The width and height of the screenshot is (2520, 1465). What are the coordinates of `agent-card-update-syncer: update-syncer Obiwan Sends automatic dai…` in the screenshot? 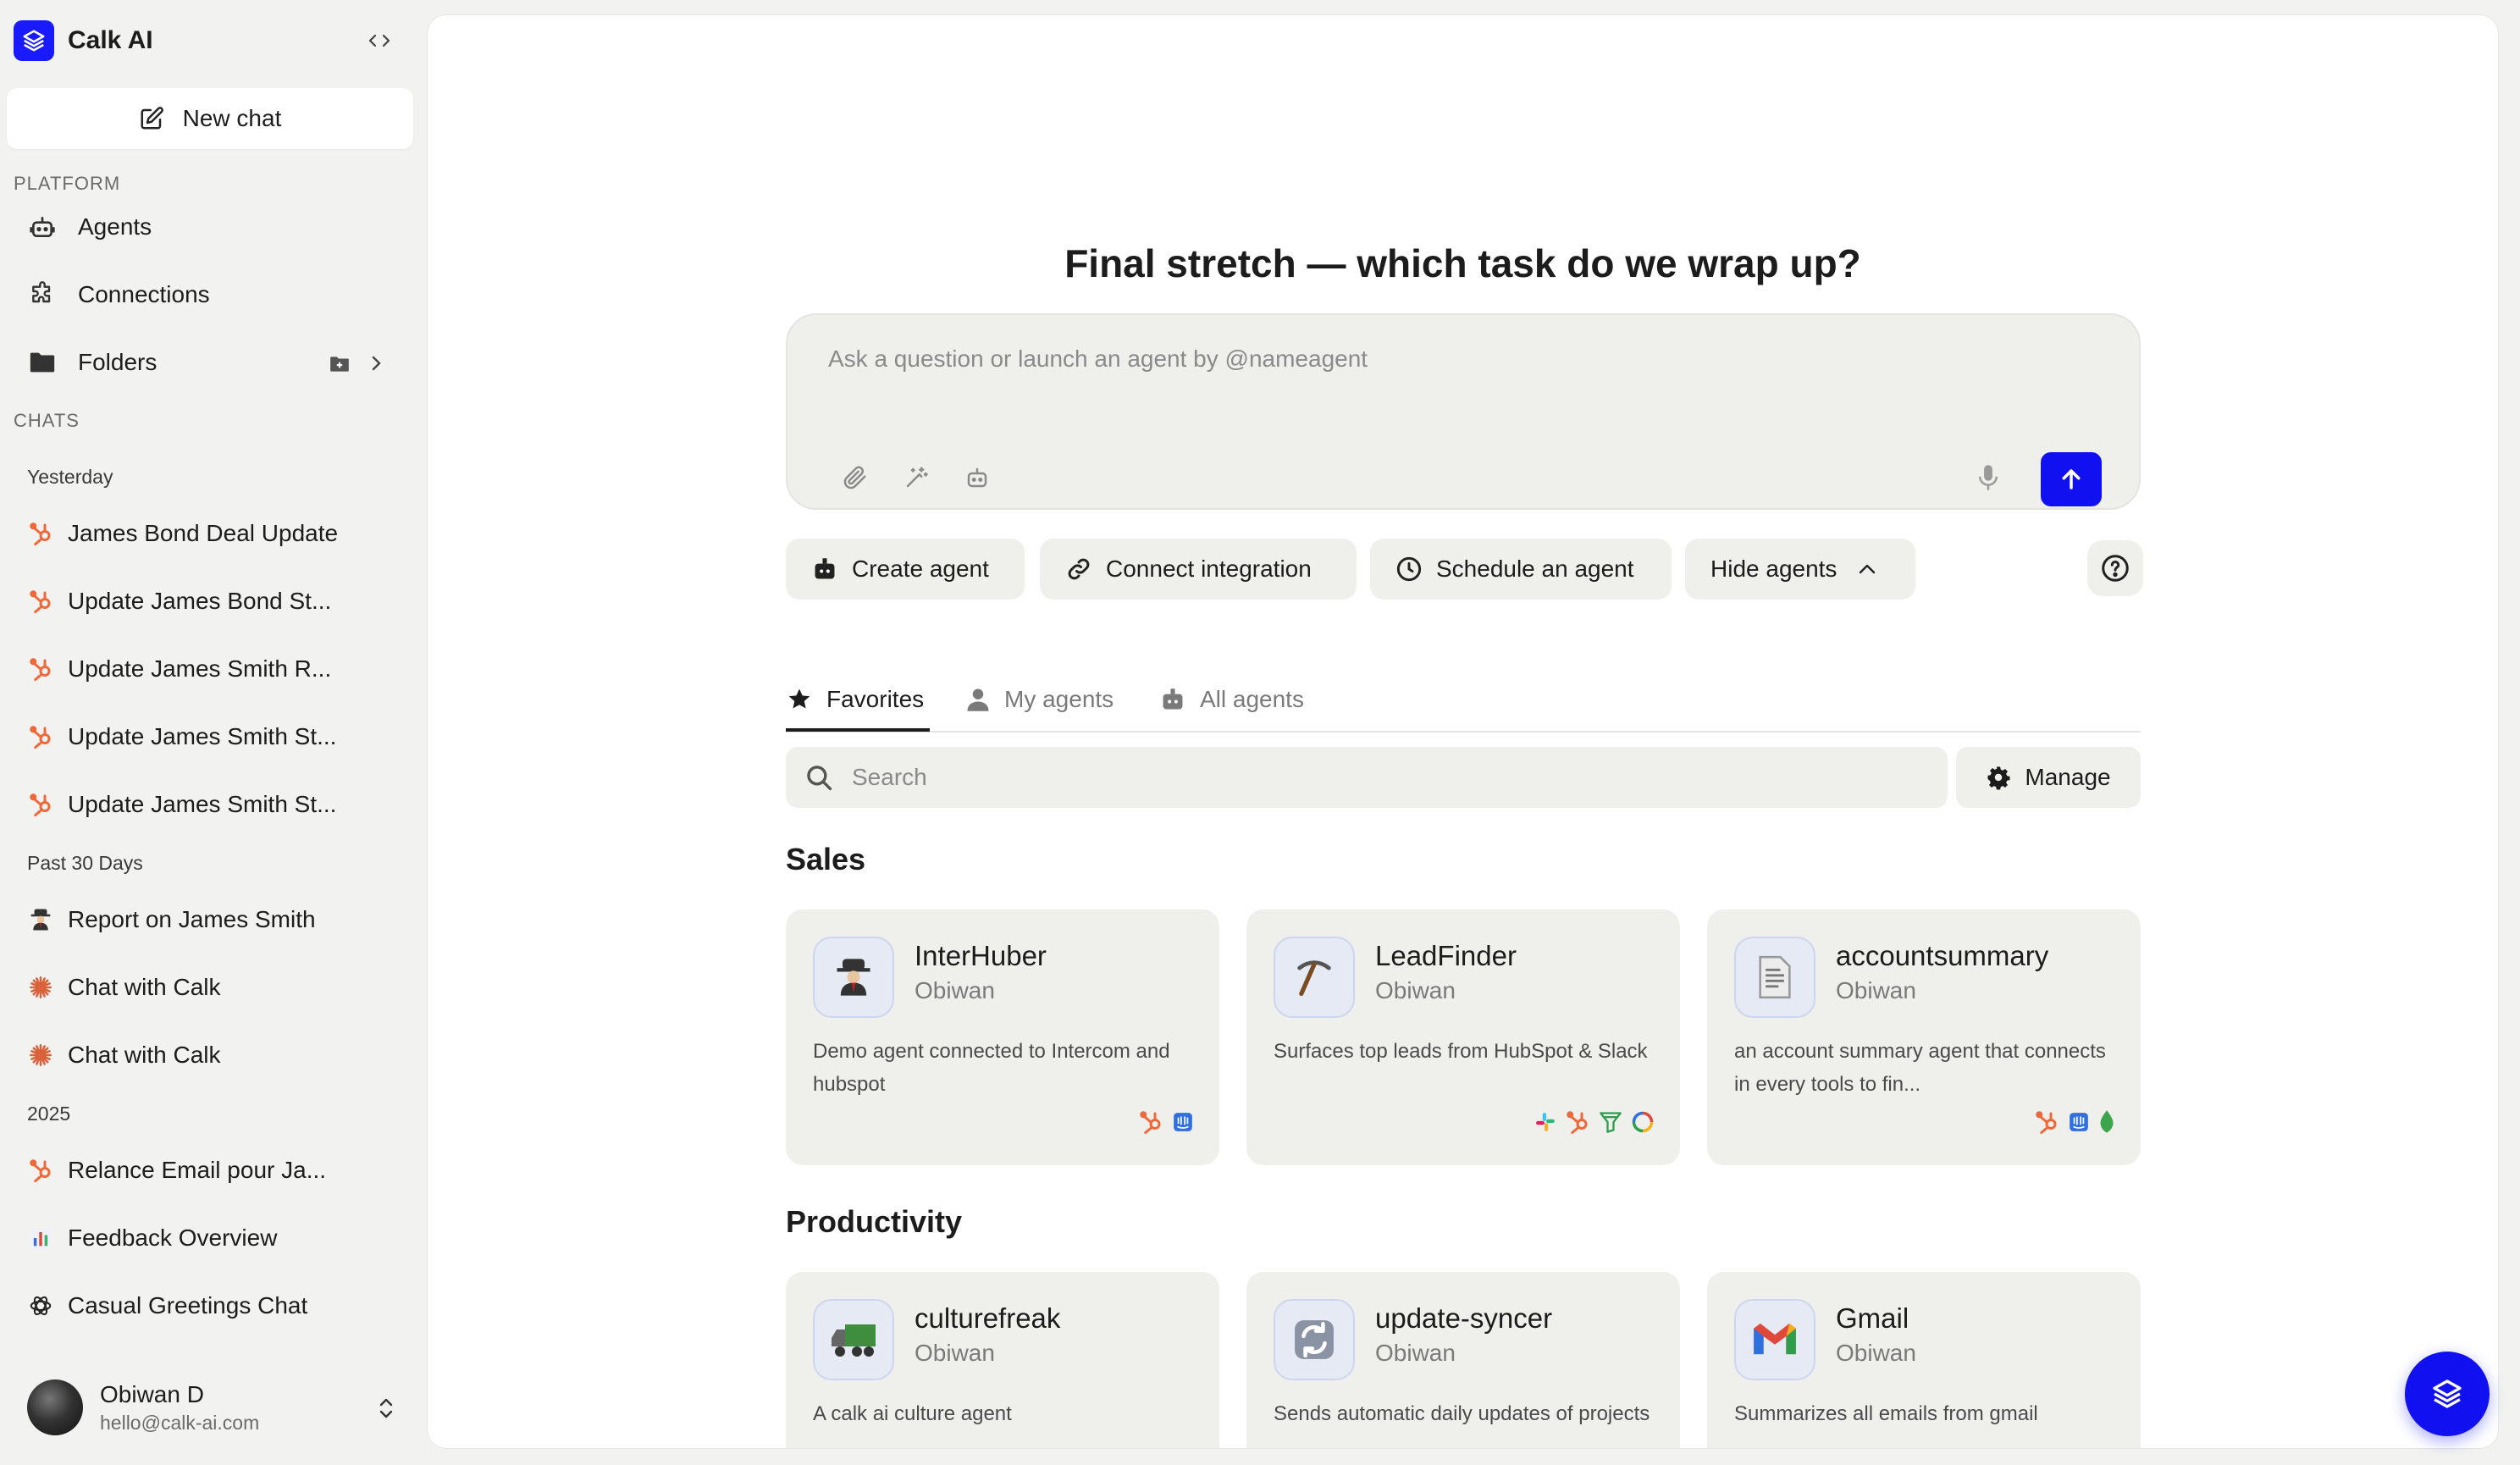 It's located at (1463, 1360).